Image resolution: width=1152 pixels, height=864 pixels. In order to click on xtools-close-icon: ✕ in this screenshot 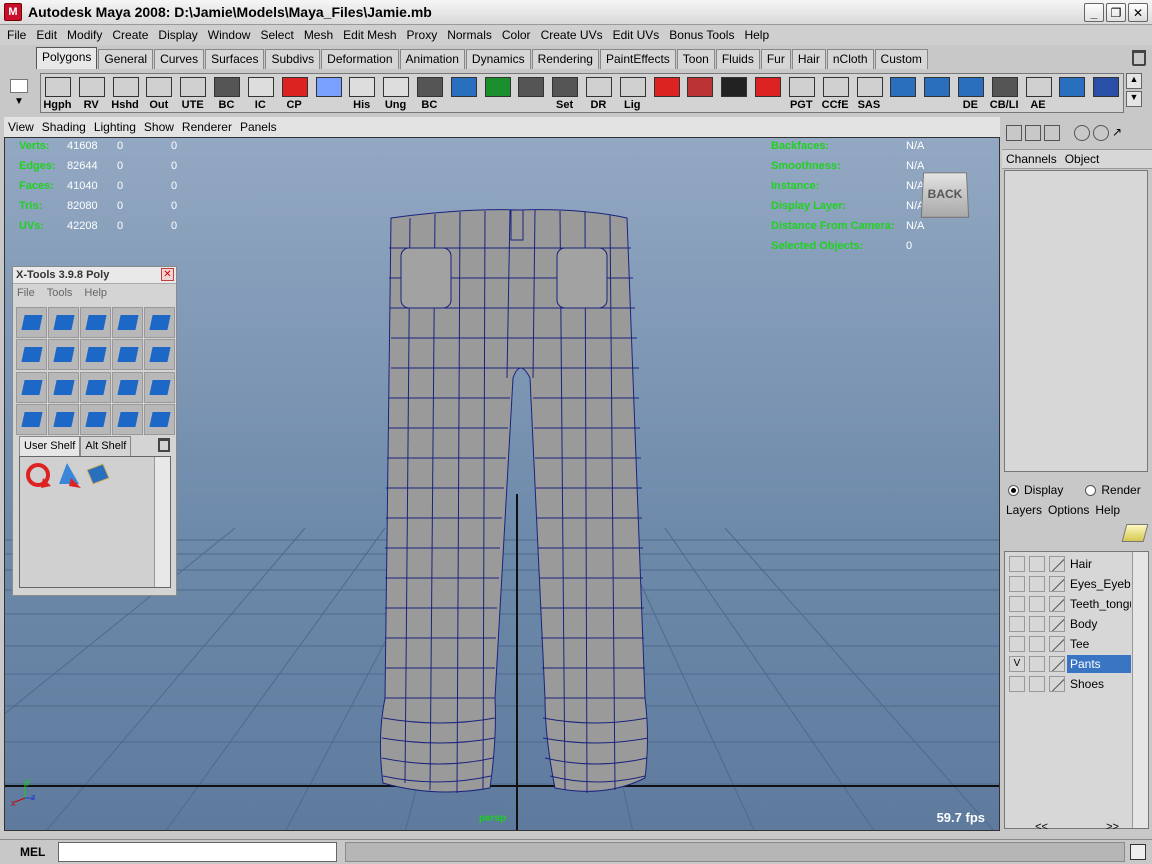, I will do `click(167, 274)`.